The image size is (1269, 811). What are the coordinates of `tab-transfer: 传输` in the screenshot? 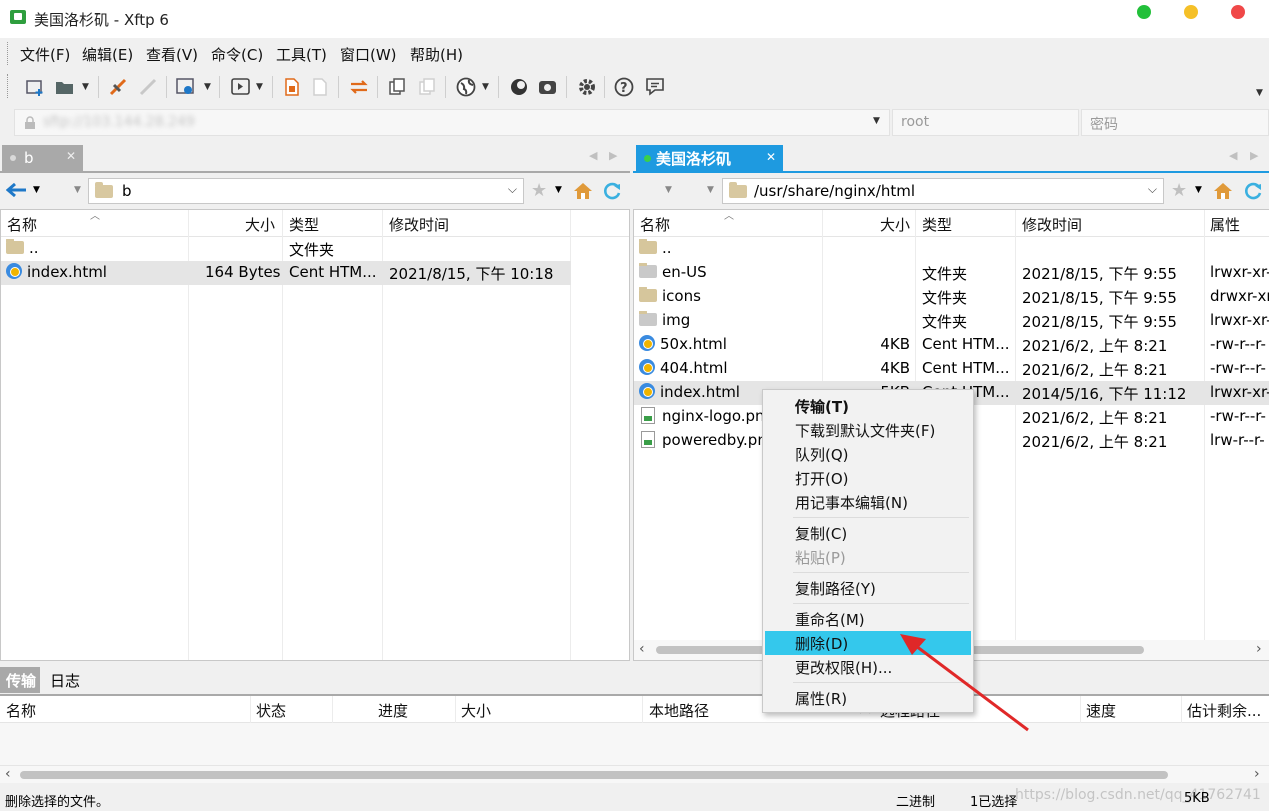 It's located at (20, 680).